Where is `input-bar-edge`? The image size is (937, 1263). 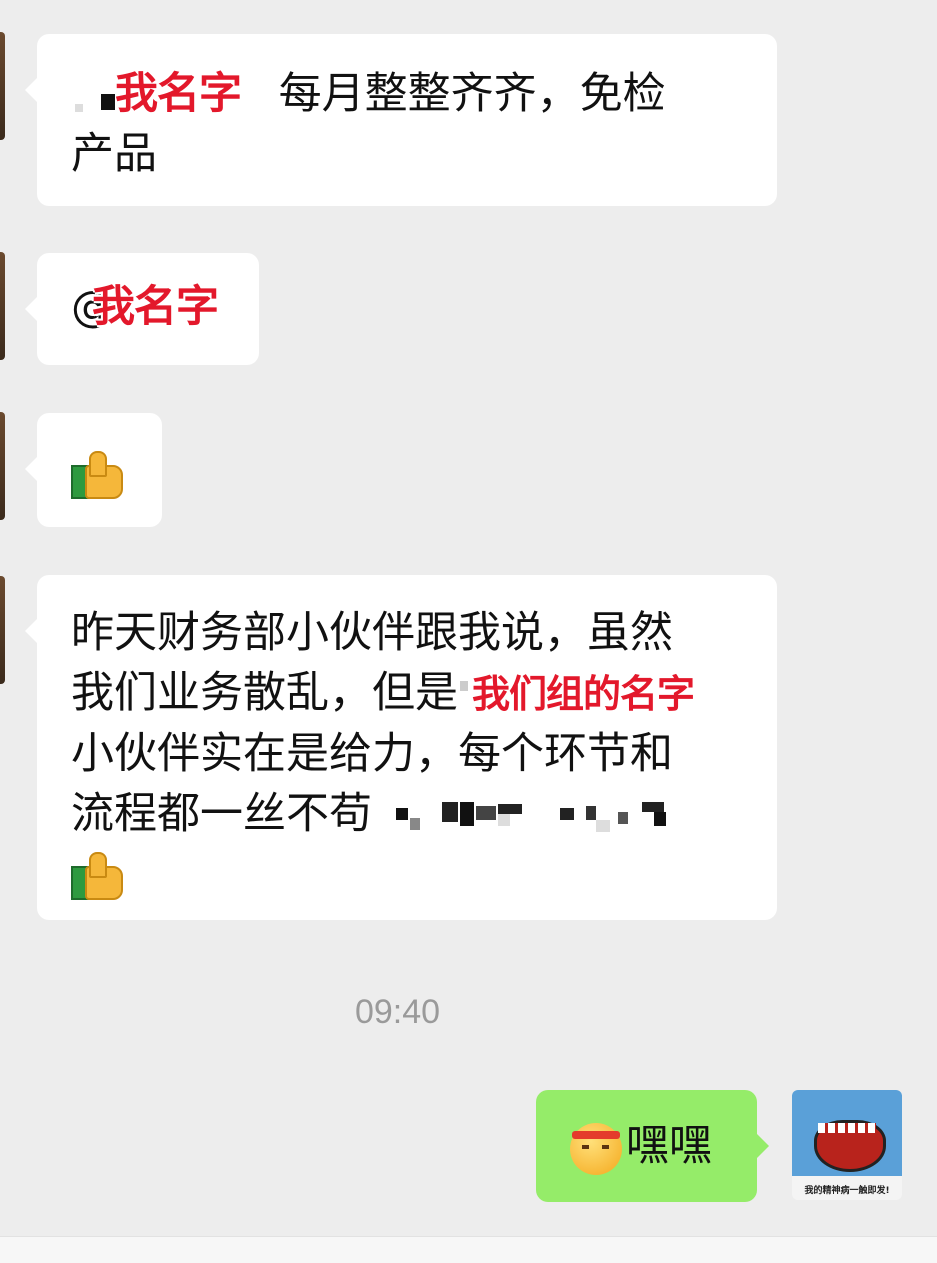 input-bar-edge is located at coordinates (468, 1249).